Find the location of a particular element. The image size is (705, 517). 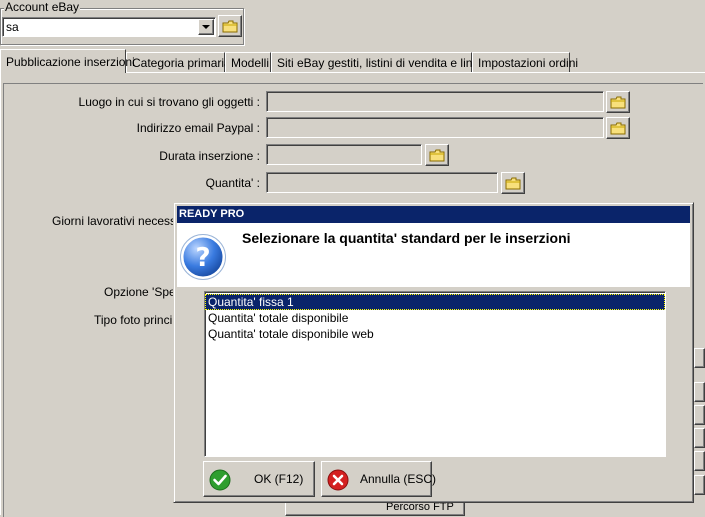

shipping-option-label: Opzione 'Sped is located at coordinates (143, 292).